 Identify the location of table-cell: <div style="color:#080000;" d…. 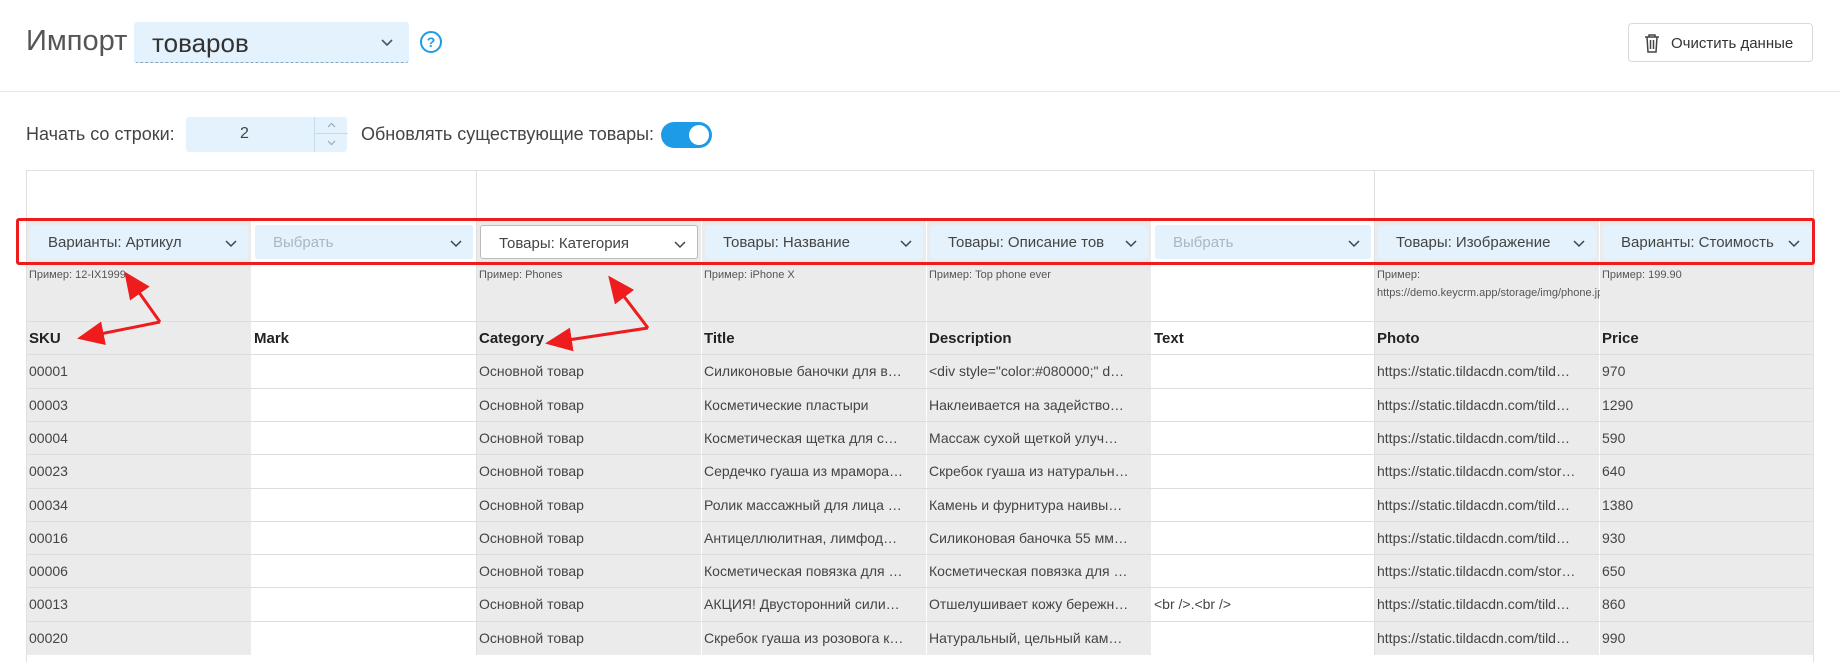
(1039, 372).